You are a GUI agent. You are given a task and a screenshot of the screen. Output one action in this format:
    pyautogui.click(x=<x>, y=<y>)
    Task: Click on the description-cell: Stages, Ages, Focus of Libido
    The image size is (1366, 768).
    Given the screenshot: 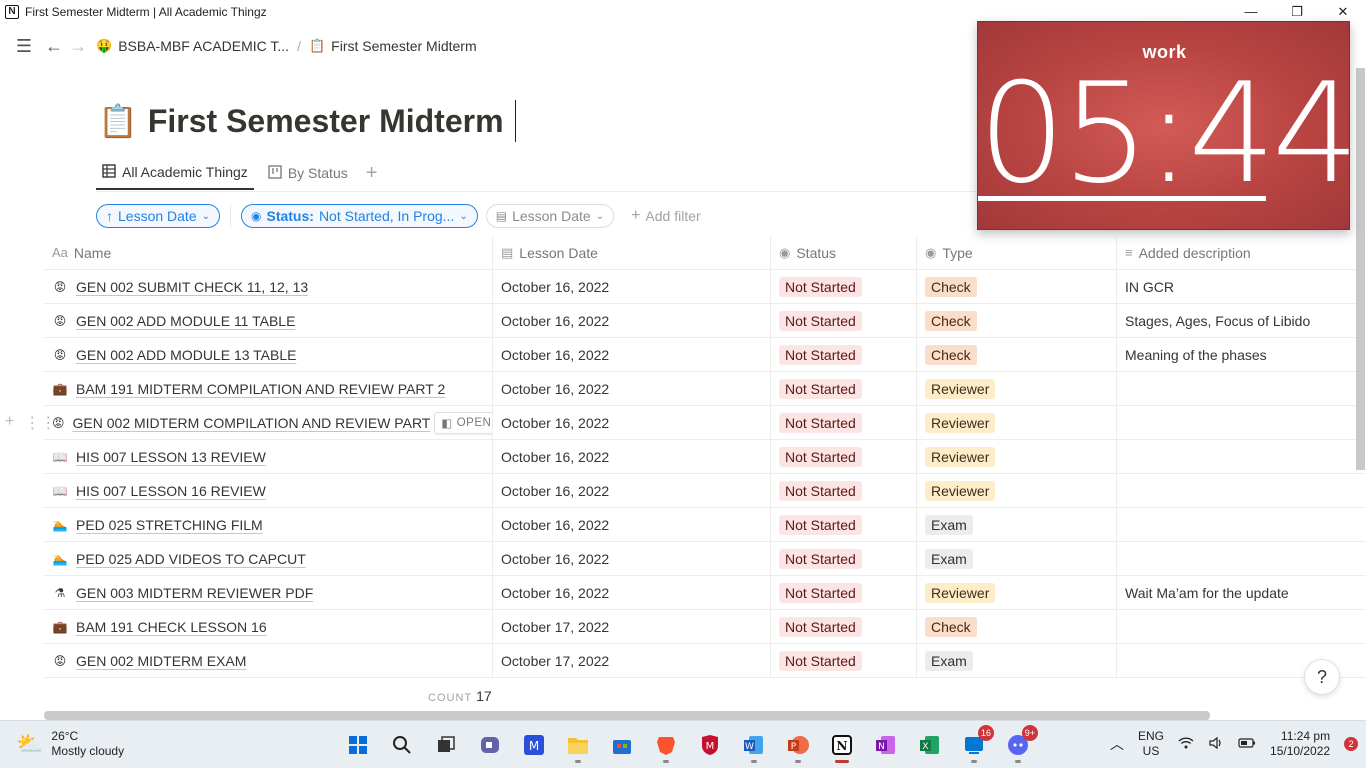 What is the action you would take?
    pyautogui.click(x=1241, y=320)
    